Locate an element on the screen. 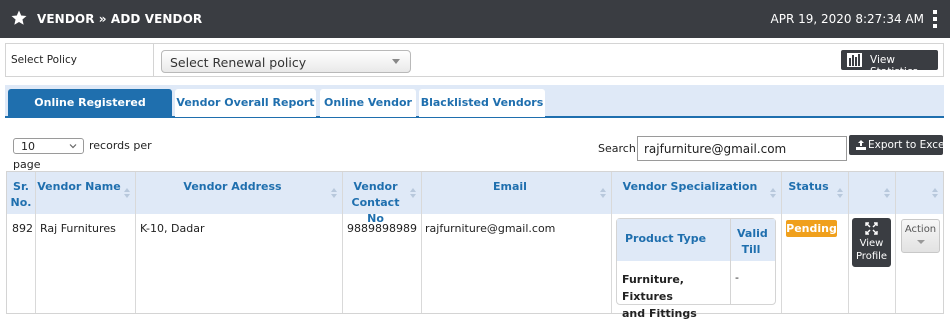 This screenshot has height=319, width=950. upload-icon is located at coordinates (861, 145).